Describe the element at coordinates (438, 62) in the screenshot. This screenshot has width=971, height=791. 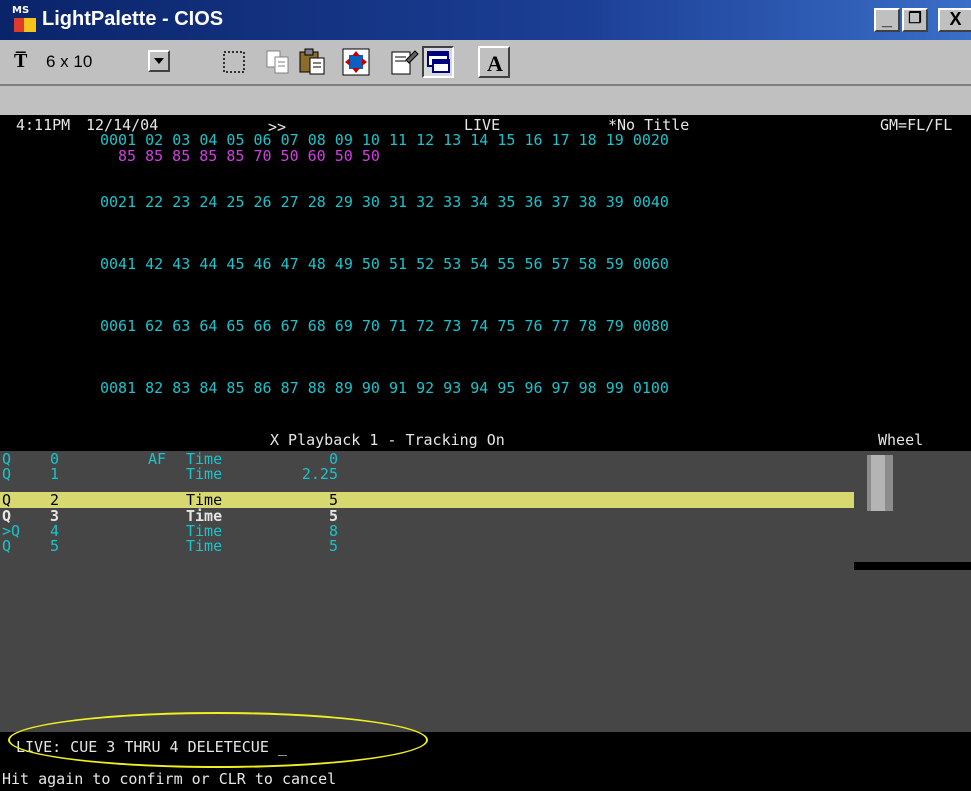
I see `window-icon` at that location.